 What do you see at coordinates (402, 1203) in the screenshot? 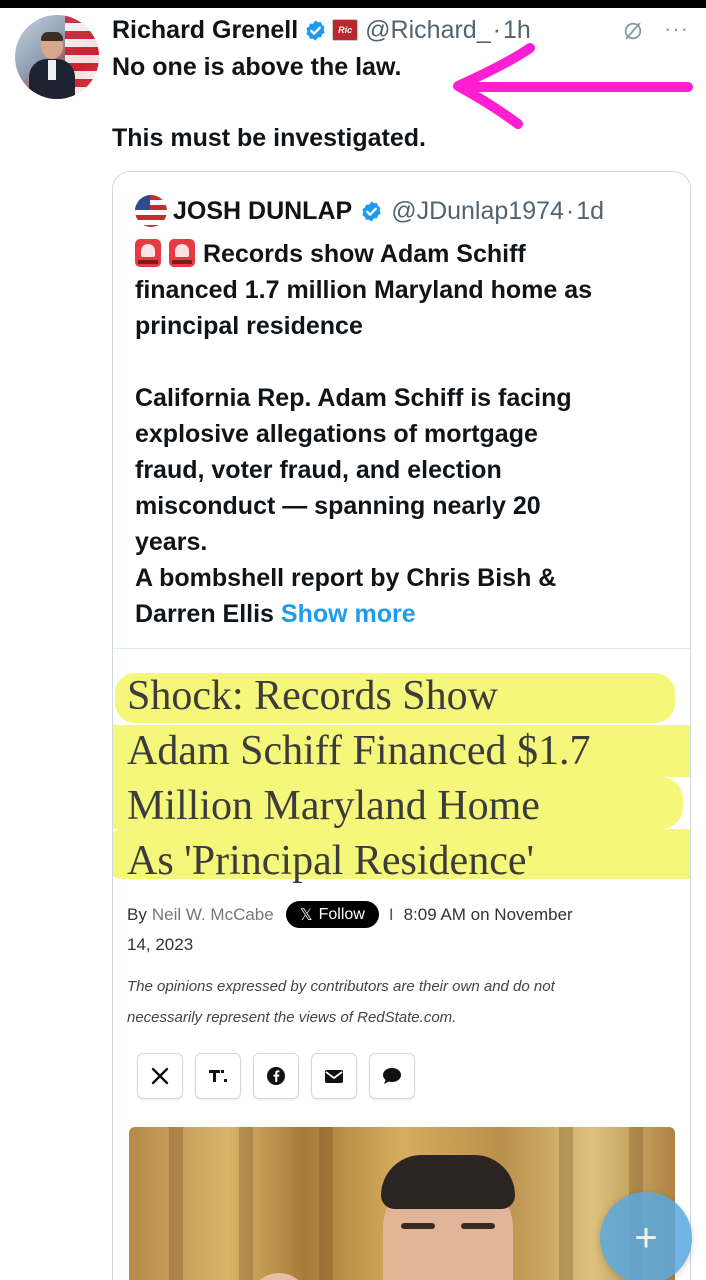
I see `article-photo` at bounding box center [402, 1203].